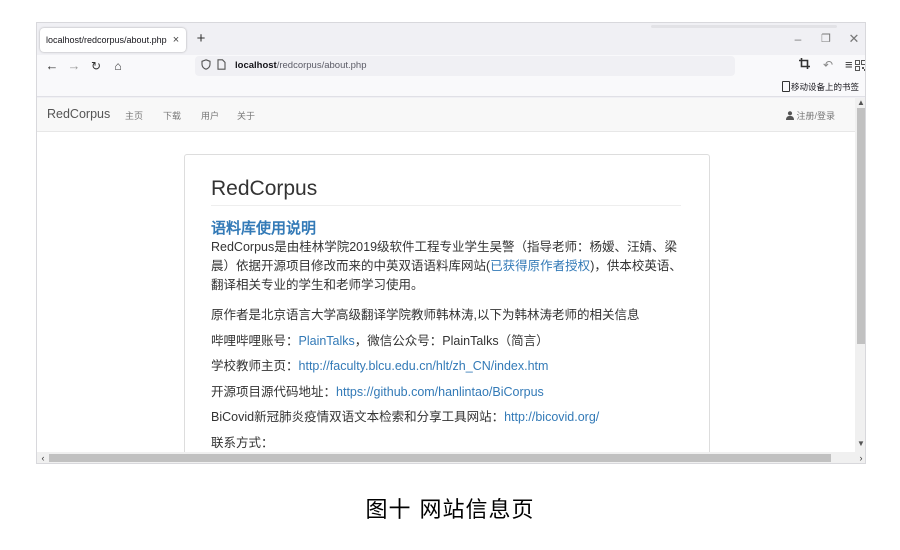 The width and height of the screenshot is (900, 550). Describe the element at coordinates (118, 66) in the screenshot. I see `home-button: ⌂` at that location.